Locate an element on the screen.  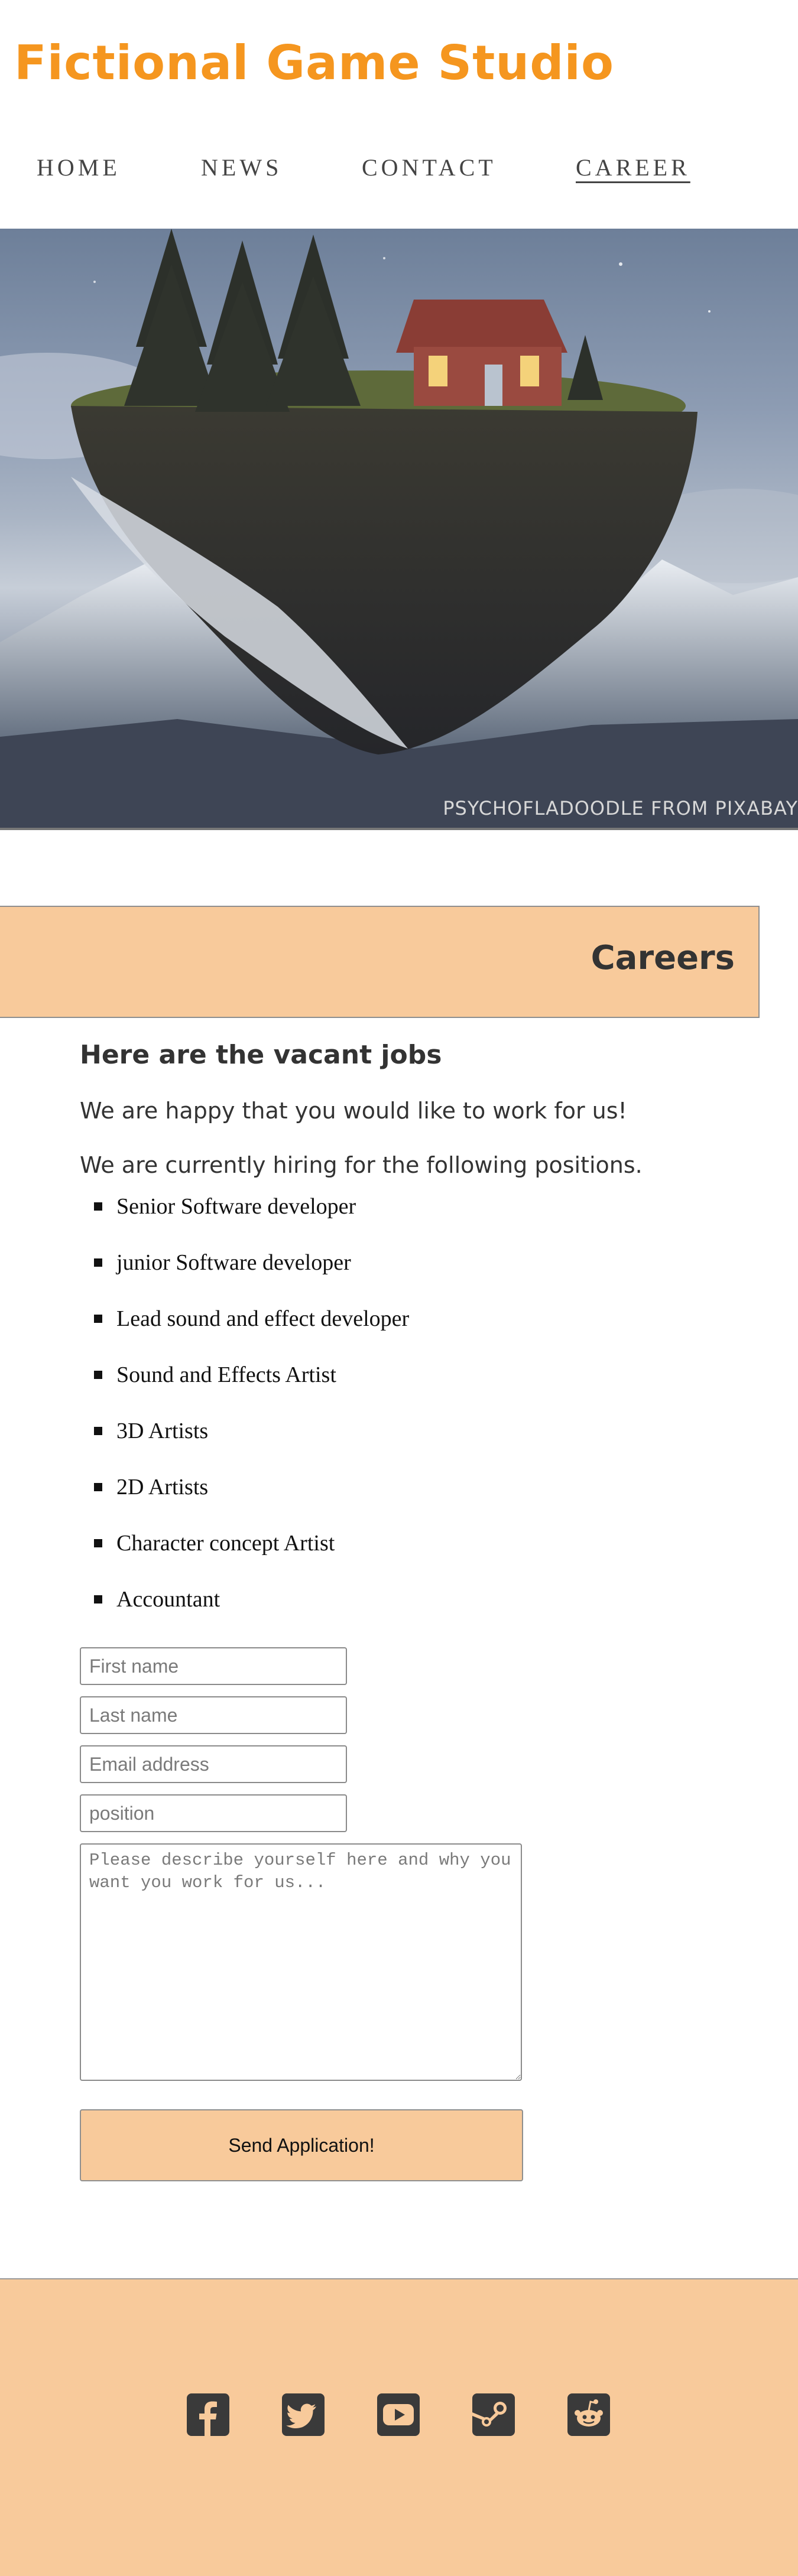
job-title: junior Software developer is located at coordinates (234, 1262).